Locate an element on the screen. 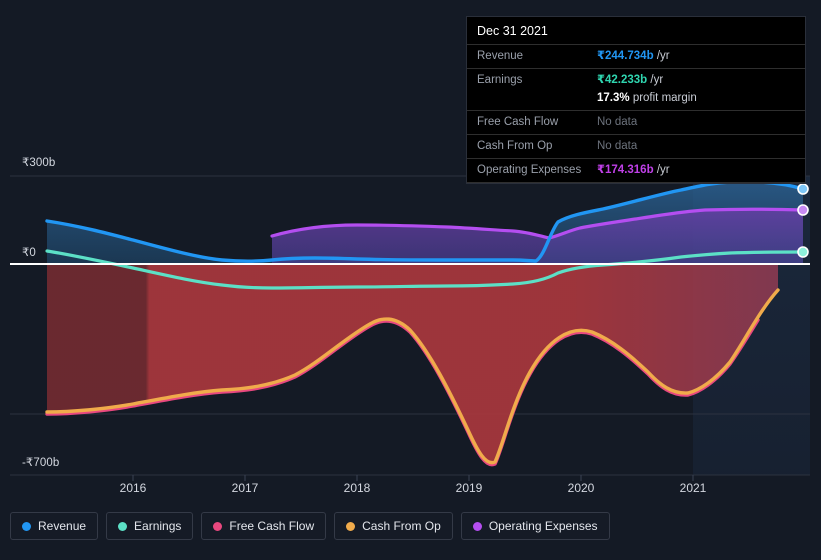 Image resolution: width=821 pixels, height=560 pixels. tooltip-profit-margin-value: 17.3% is located at coordinates (613, 98).